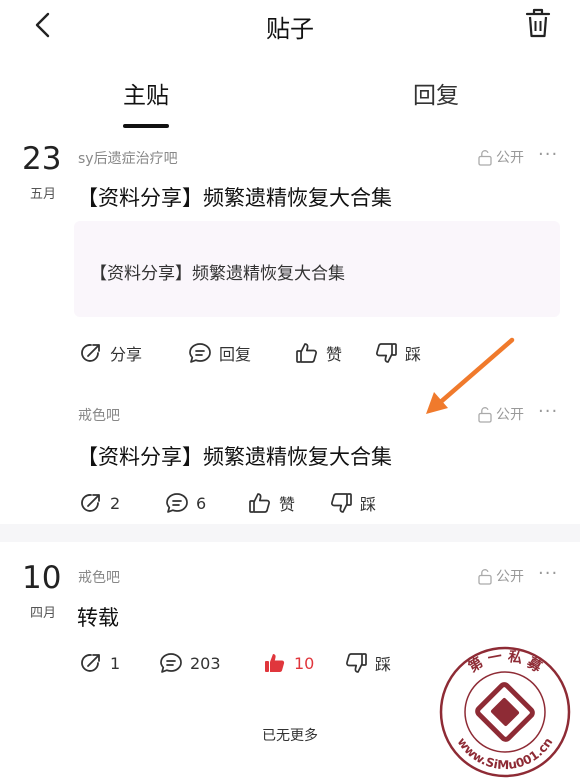 This screenshot has width=580, height=780. Describe the element at coordinates (42, 159) in the screenshot. I see `post-date-day: 23` at that location.